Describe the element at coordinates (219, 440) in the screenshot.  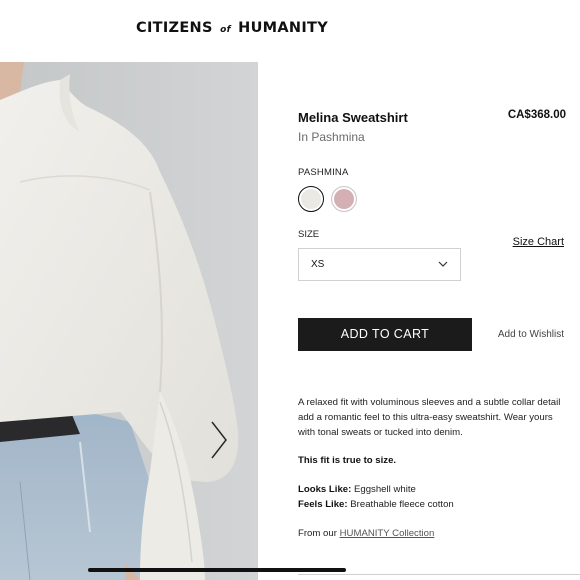
I see `chevron-right-icon` at that location.